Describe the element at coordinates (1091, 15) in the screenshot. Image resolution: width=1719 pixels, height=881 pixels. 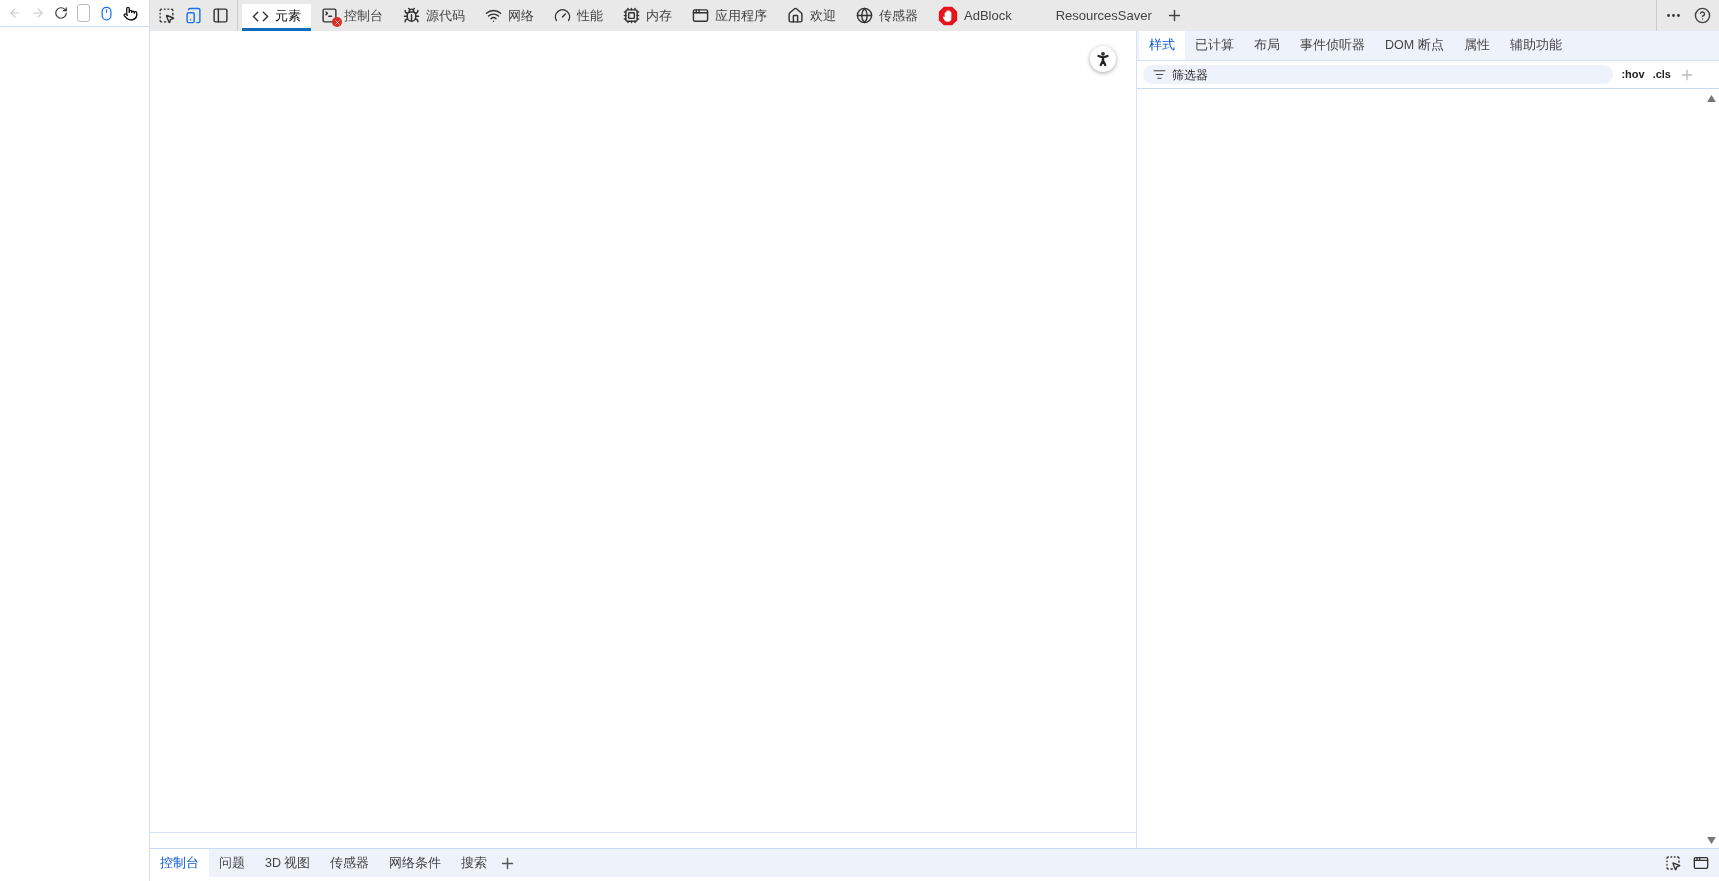
I see `devtools-tab: ResourcesSaver` at that location.